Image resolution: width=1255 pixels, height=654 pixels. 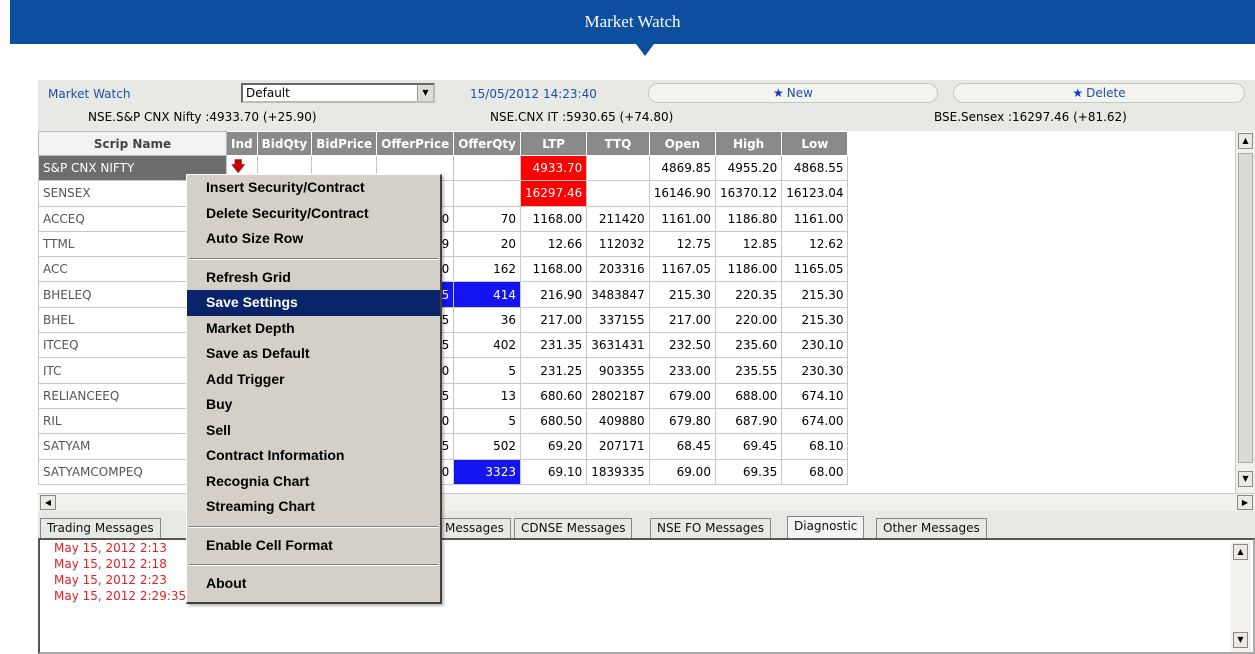 What do you see at coordinates (931, 528) in the screenshot?
I see `tab-other-messages: Other Messages` at bounding box center [931, 528].